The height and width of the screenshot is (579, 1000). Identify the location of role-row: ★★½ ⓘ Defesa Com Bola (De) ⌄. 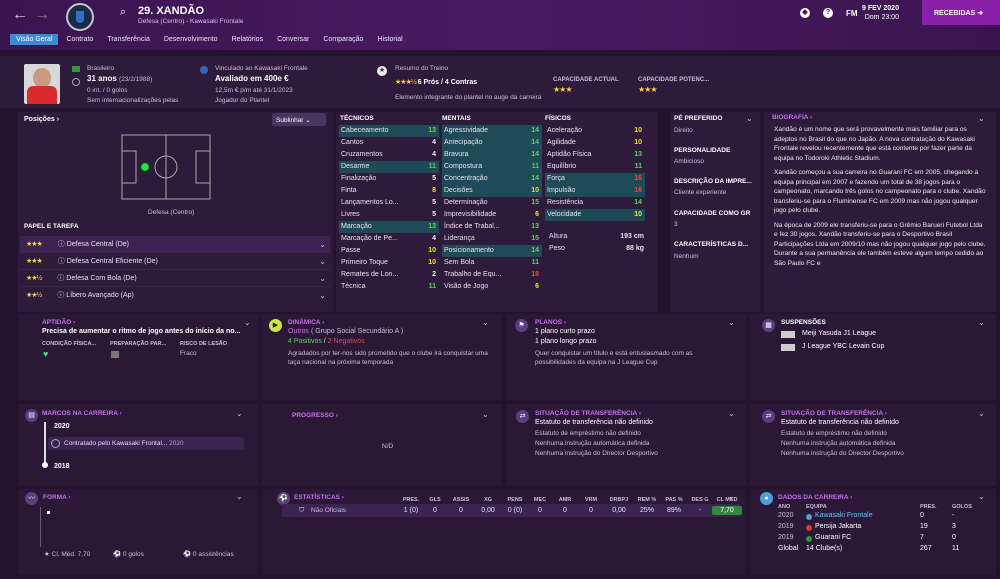
(175, 278).